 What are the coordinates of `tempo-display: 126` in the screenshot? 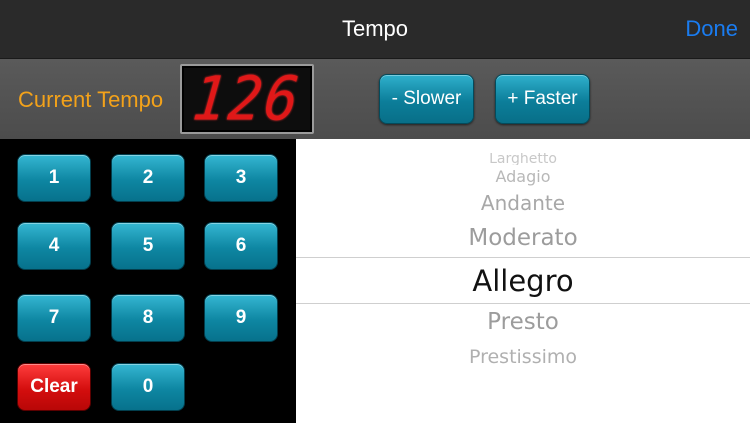 It's located at (247, 99).